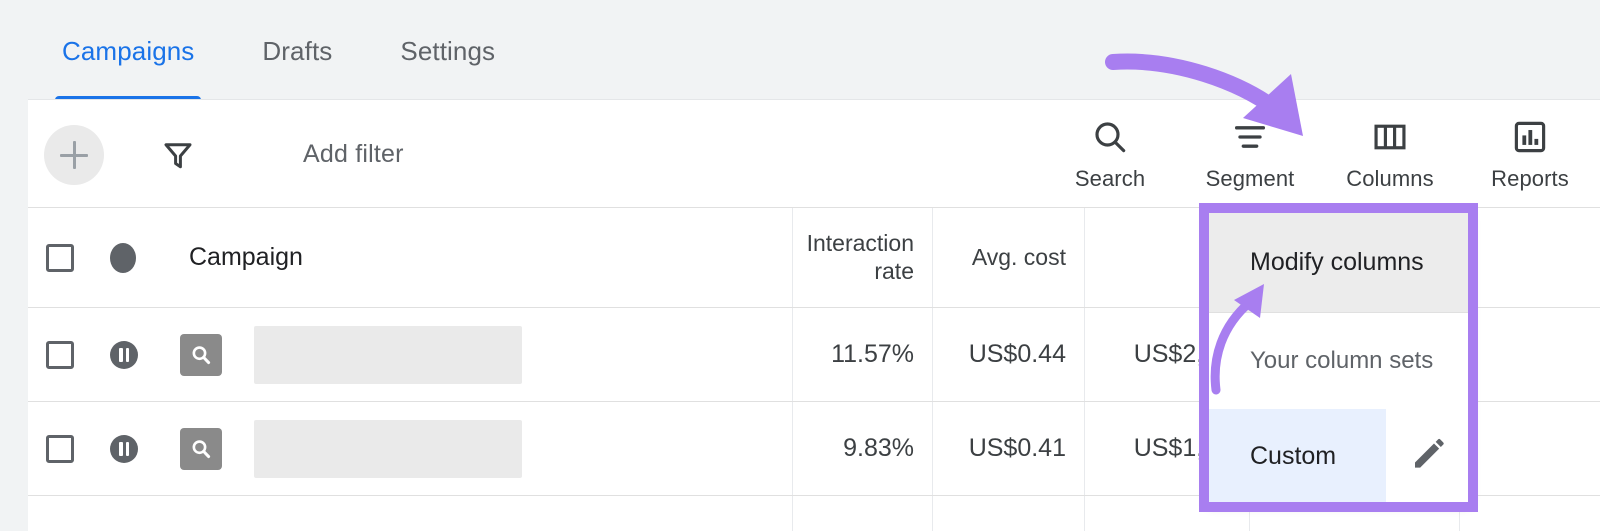 This screenshot has width=1600, height=531. I want to click on menu-item-custom-row: Custom, so click(1339, 456).